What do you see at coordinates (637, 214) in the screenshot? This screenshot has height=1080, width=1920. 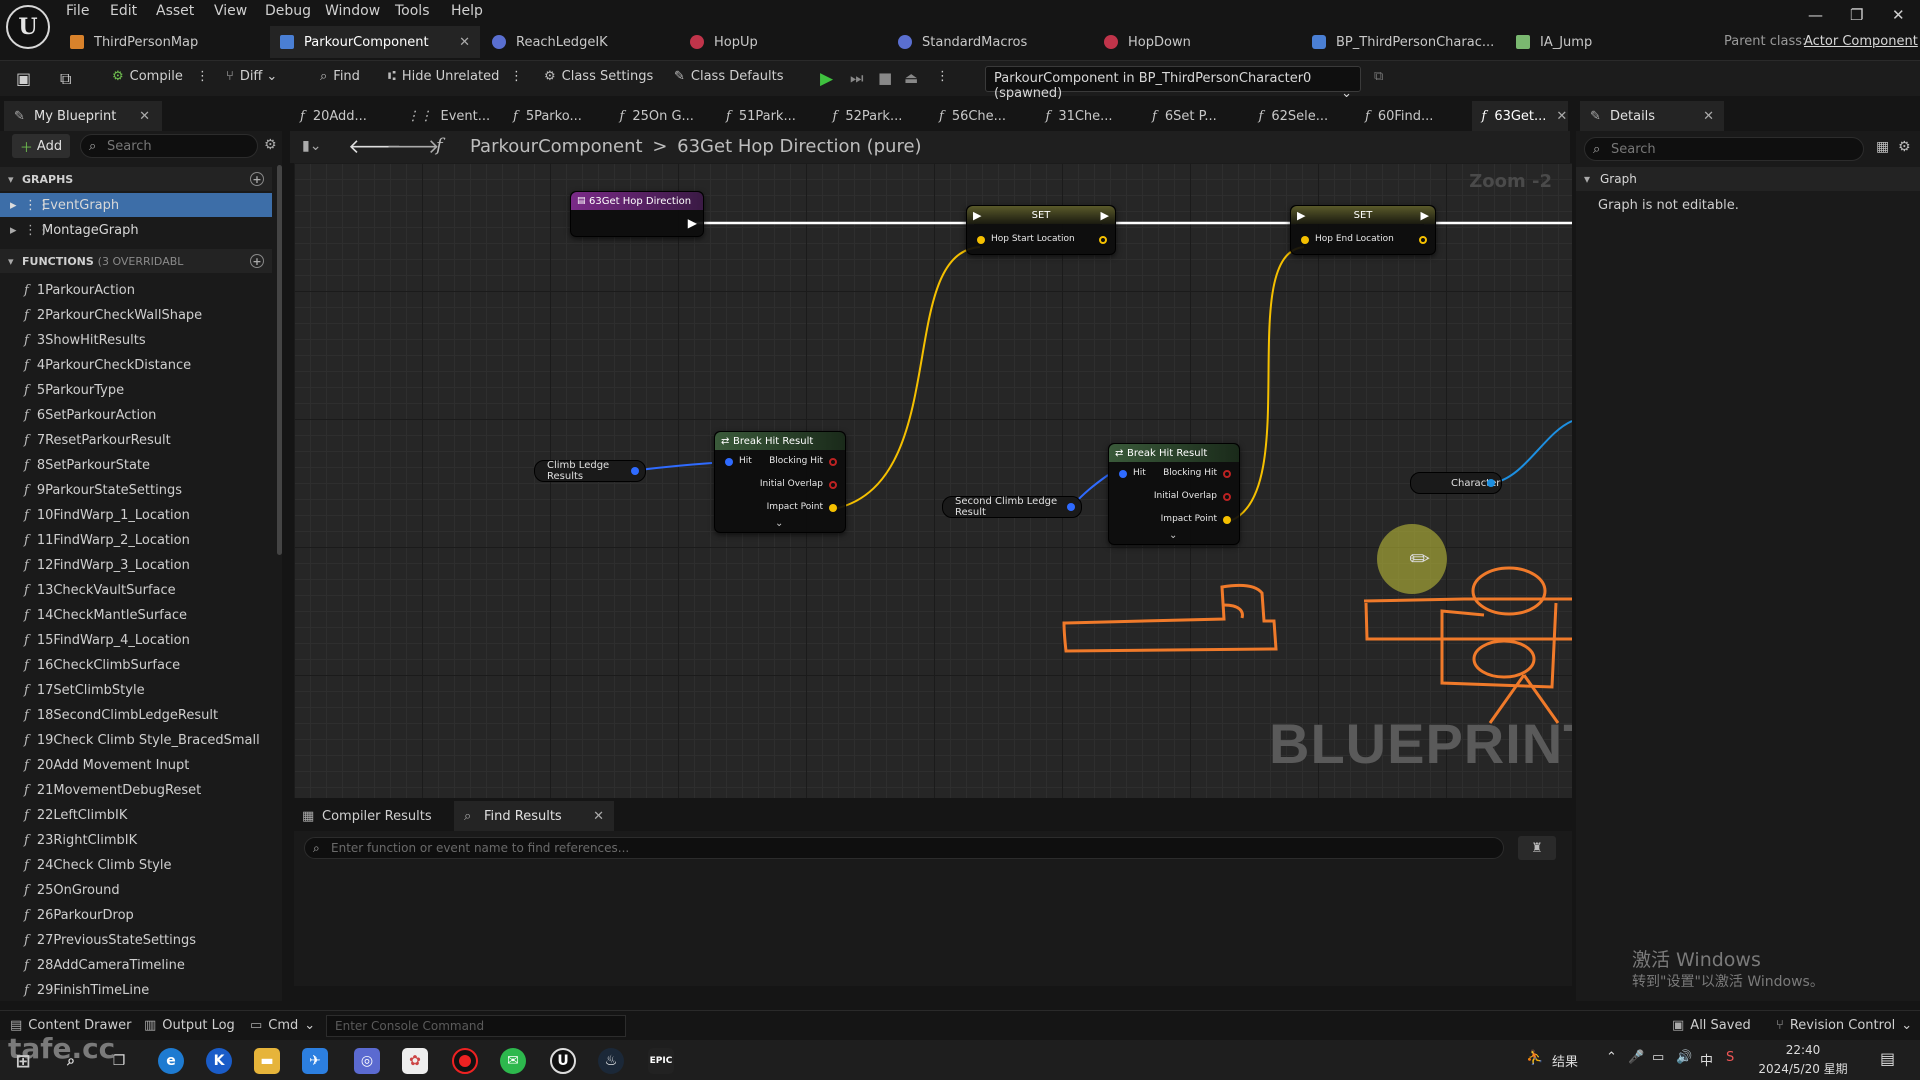 I see `function-entry-node: ▤ 63Get Hop Direction ▶` at bounding box center [637, 214].